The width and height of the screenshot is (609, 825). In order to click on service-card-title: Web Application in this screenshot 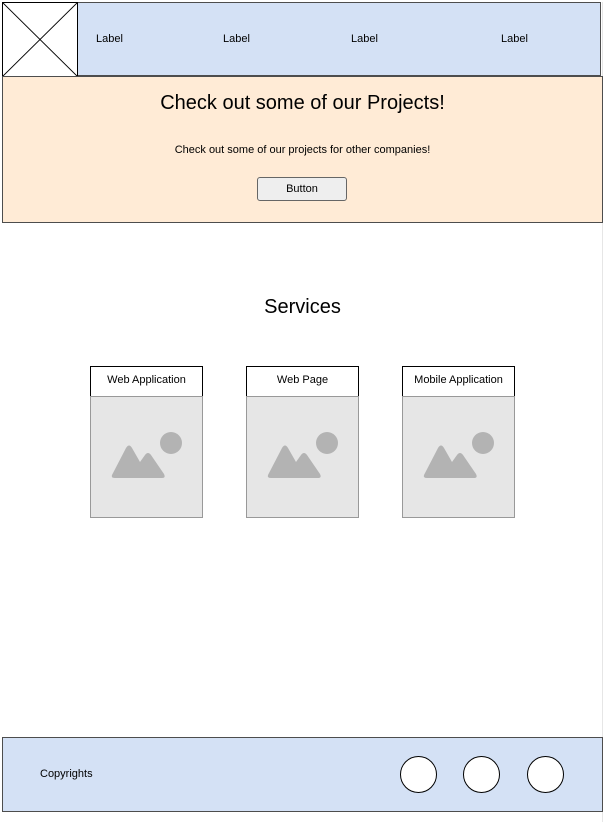, I will do `click(146, 381)`.